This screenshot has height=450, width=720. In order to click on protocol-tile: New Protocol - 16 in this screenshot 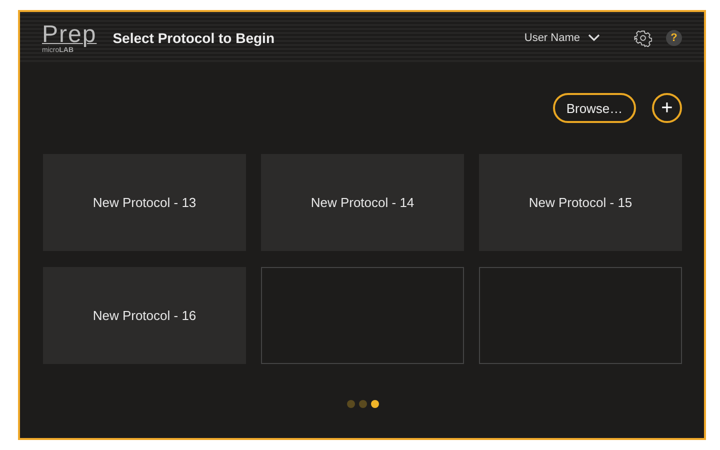, I will do `click(144, 315)`.